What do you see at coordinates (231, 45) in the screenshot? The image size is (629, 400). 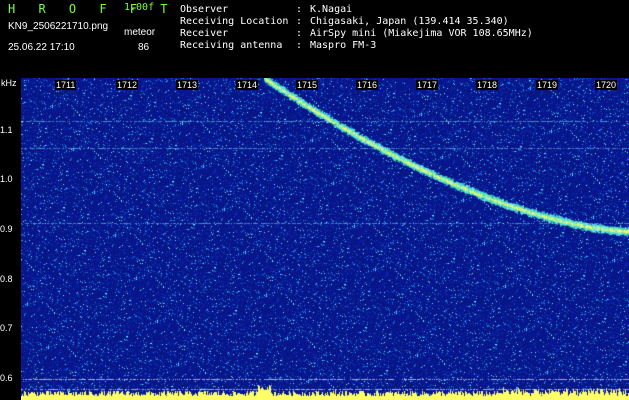 I see `info-key: Receiving antenna` at bounding box center [231, 45].